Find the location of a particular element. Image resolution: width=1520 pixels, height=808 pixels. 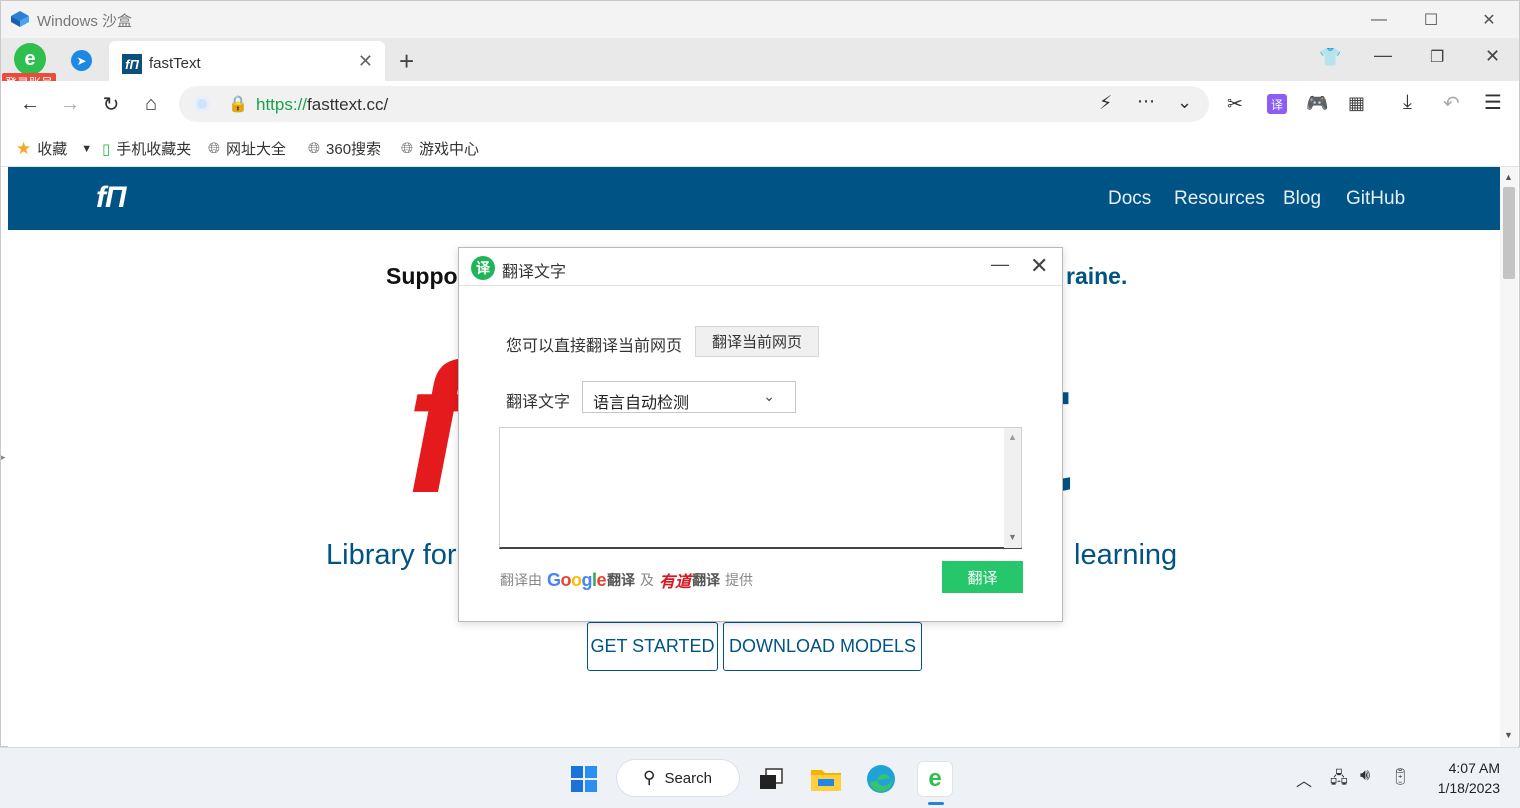

tray-expand-icon: ︿ is located at coordinates (1304, 779).